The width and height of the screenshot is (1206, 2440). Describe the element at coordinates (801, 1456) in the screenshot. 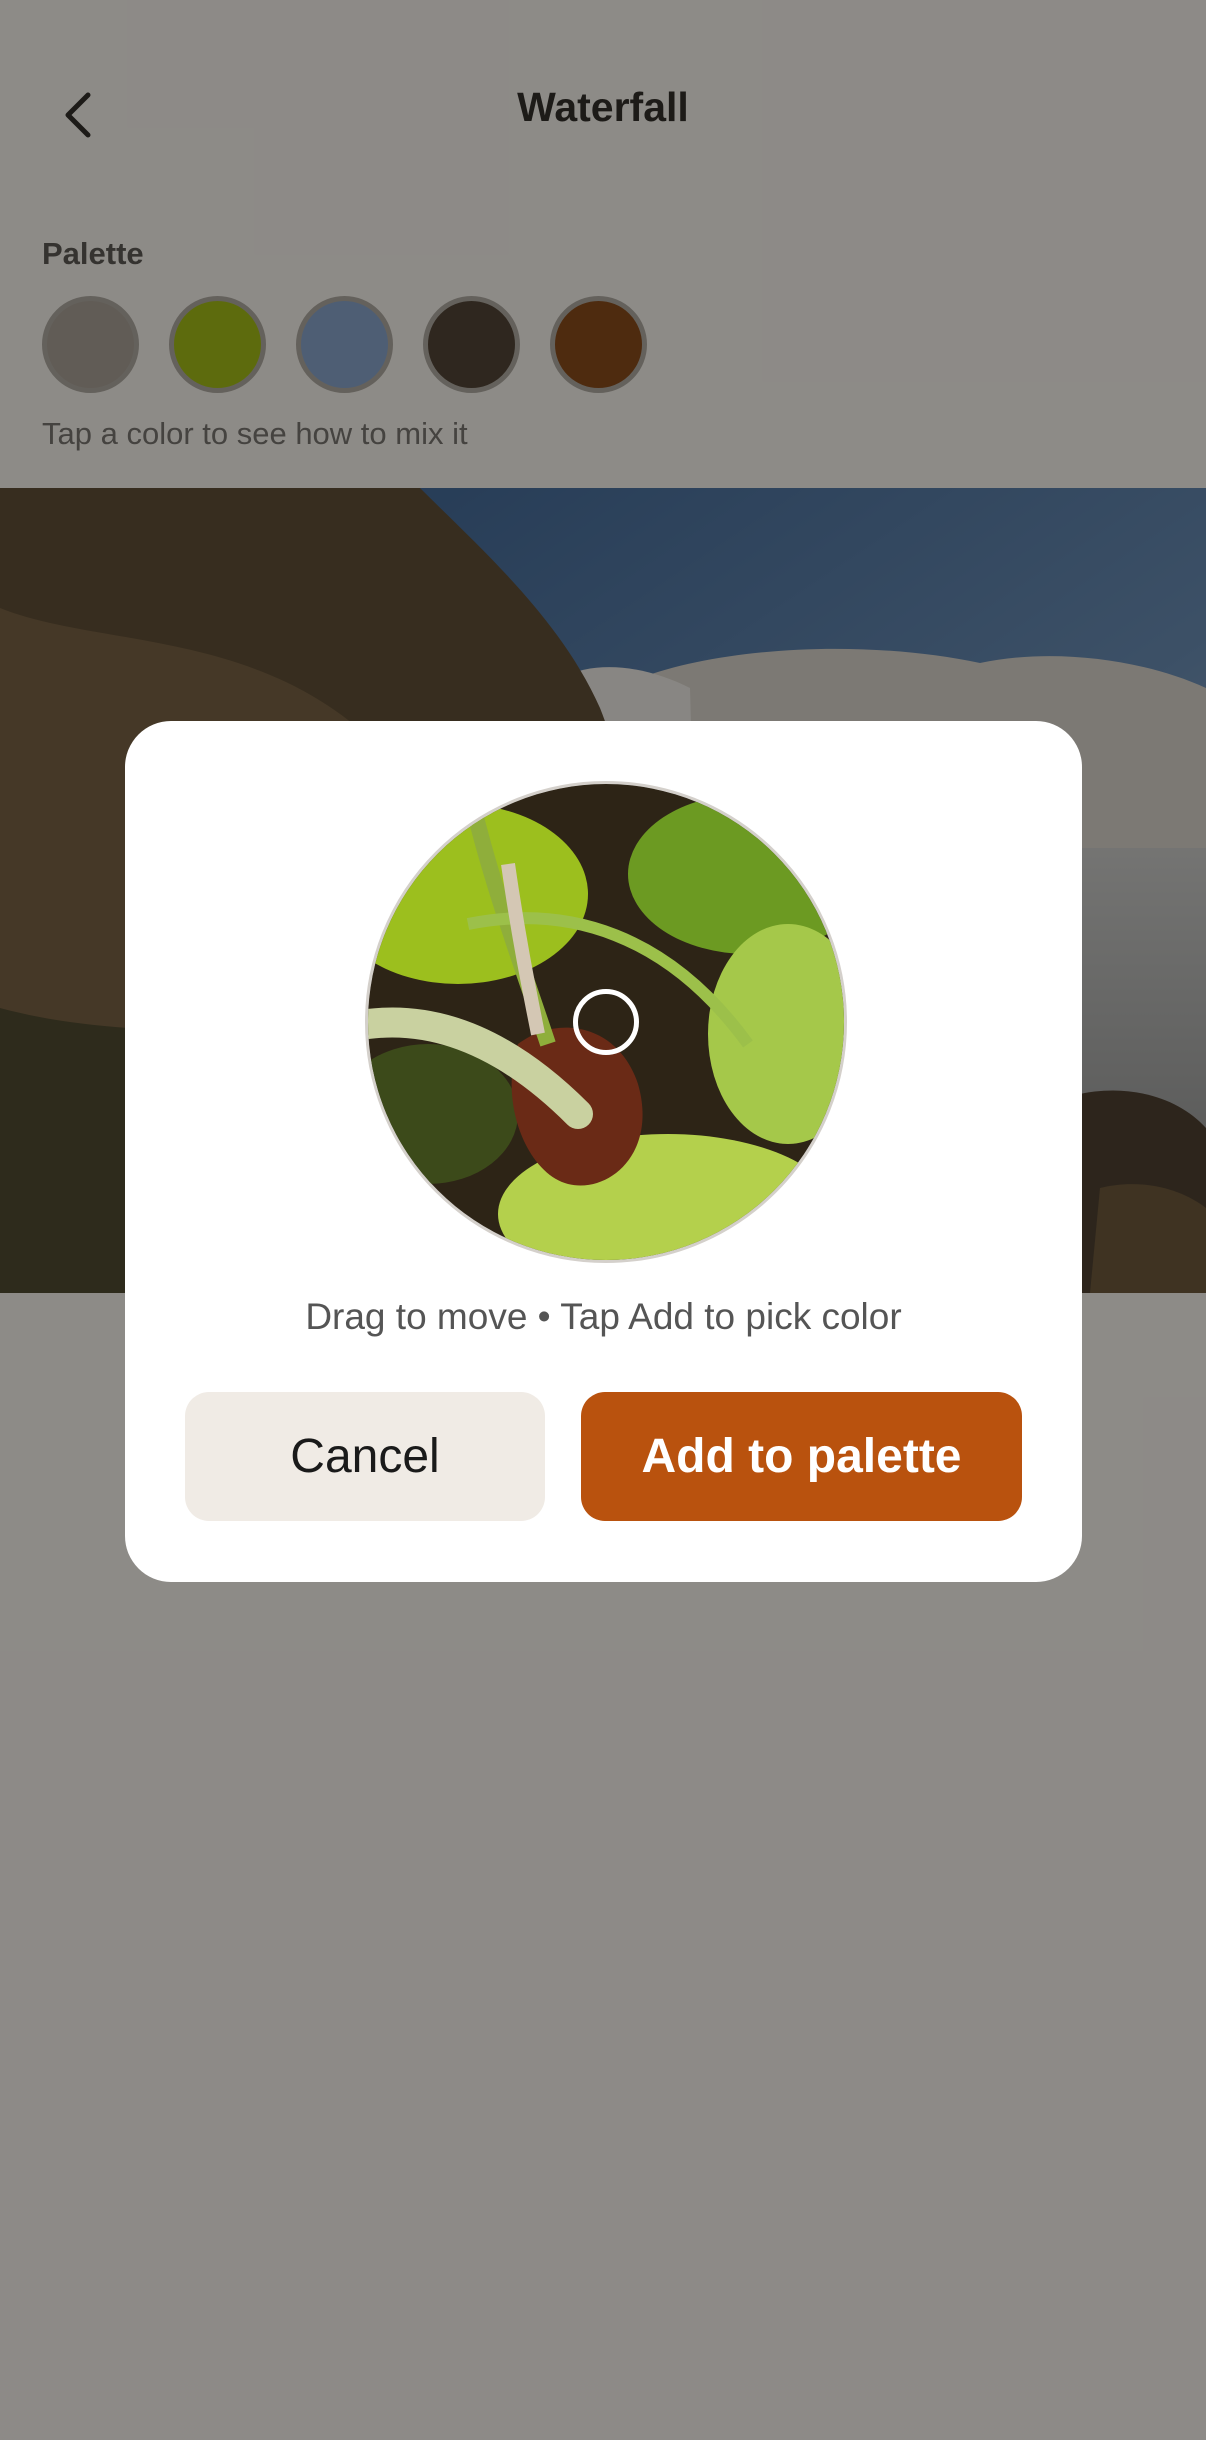

I see `add-to-palette-button: Add to palette` at that location.